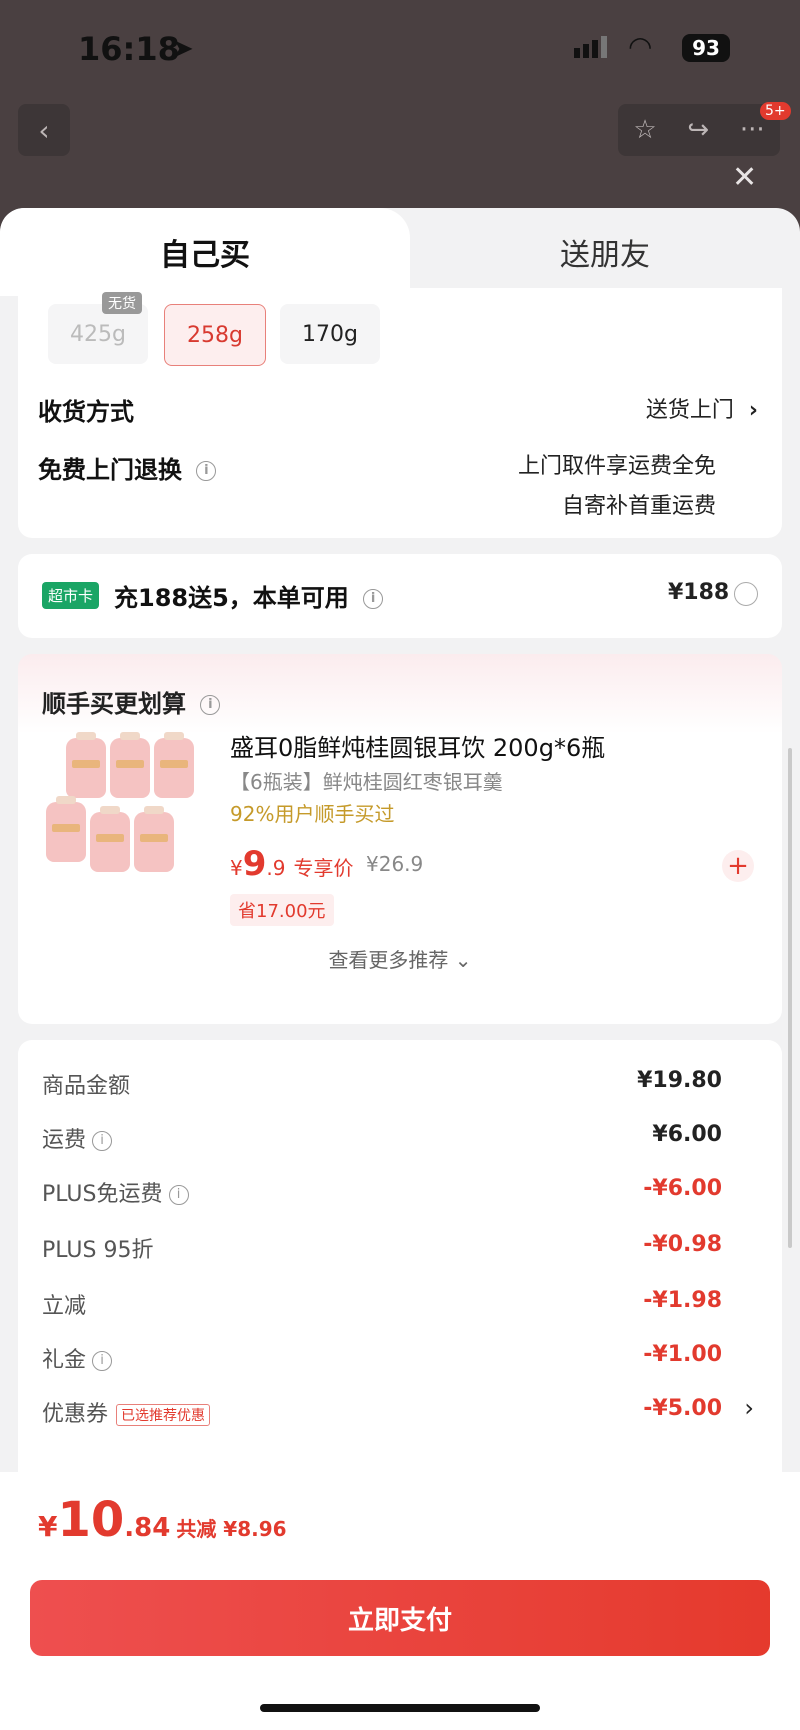  What do you see at coordinates (312, 814) in the screenshot?
I see `buy-rate: 92%用户顺手买过` at bounding box center [312, 814].